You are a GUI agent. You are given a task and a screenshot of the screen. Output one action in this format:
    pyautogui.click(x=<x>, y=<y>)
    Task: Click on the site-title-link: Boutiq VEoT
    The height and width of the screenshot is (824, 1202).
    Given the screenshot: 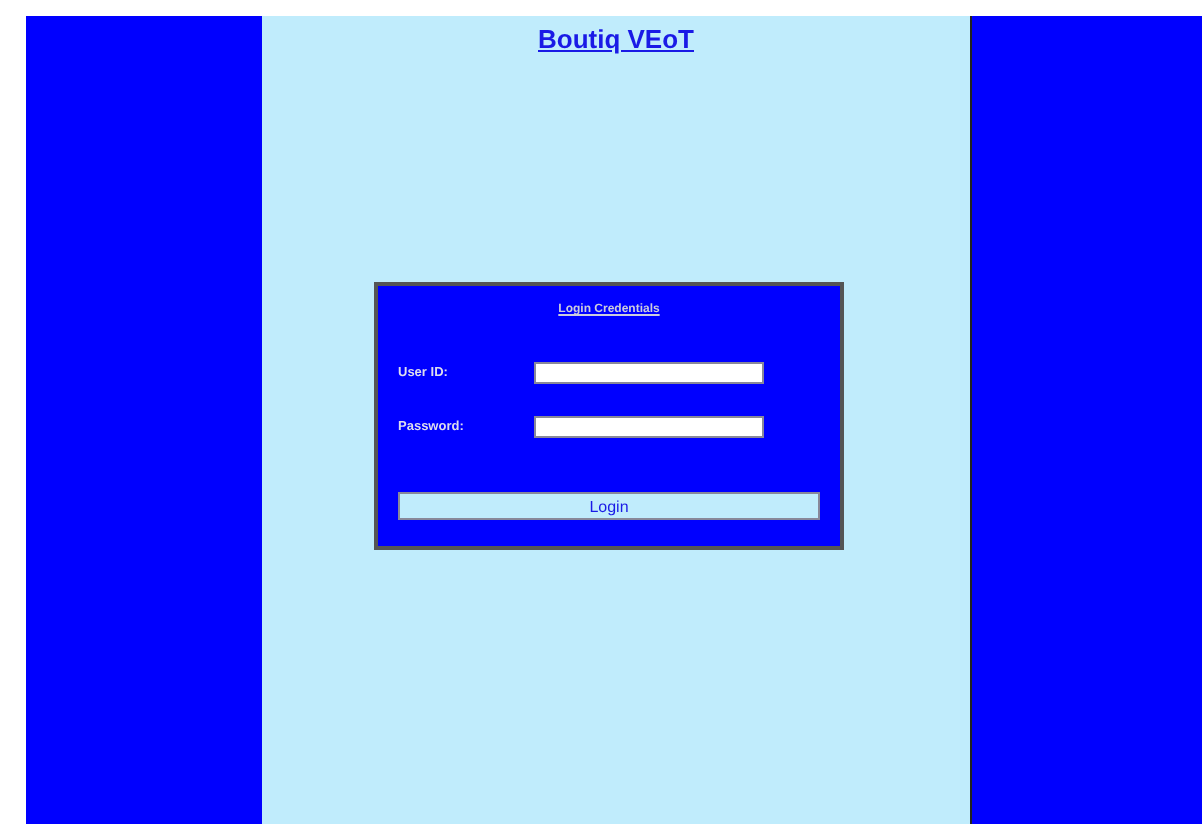 What is the action you would take?
    pyautogui.click(x=616, y=39)
    